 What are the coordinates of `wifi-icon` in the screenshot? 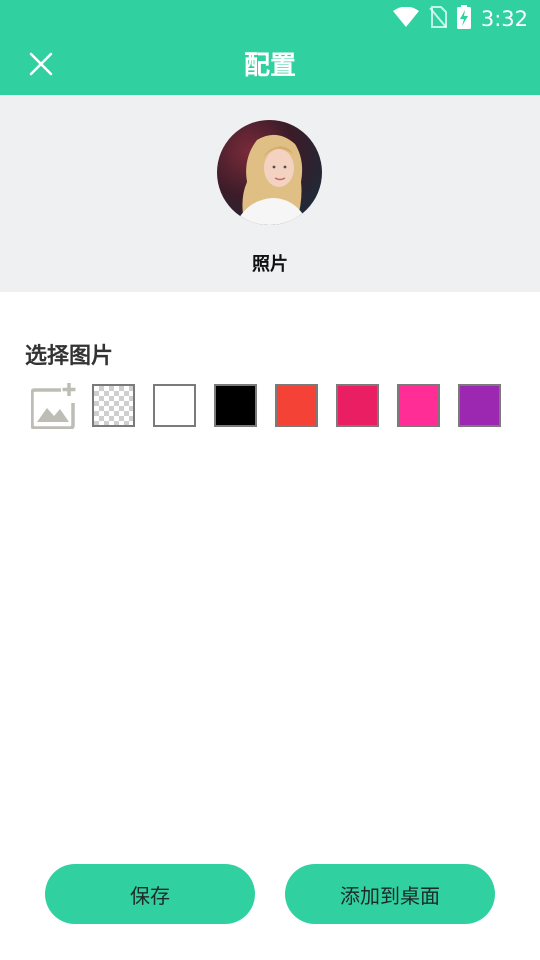 It's located at (405, 18).